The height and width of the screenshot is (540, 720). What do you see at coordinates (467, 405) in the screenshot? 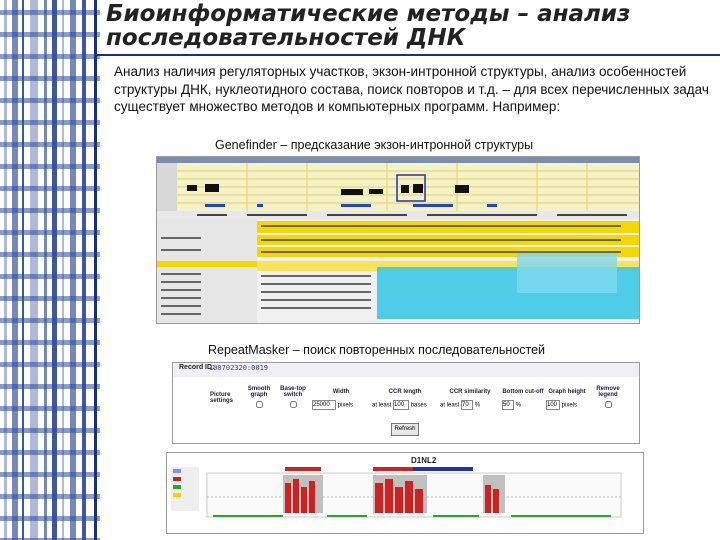
I see `ccr-similarity-input: 70` at bounding box center [467, 405].